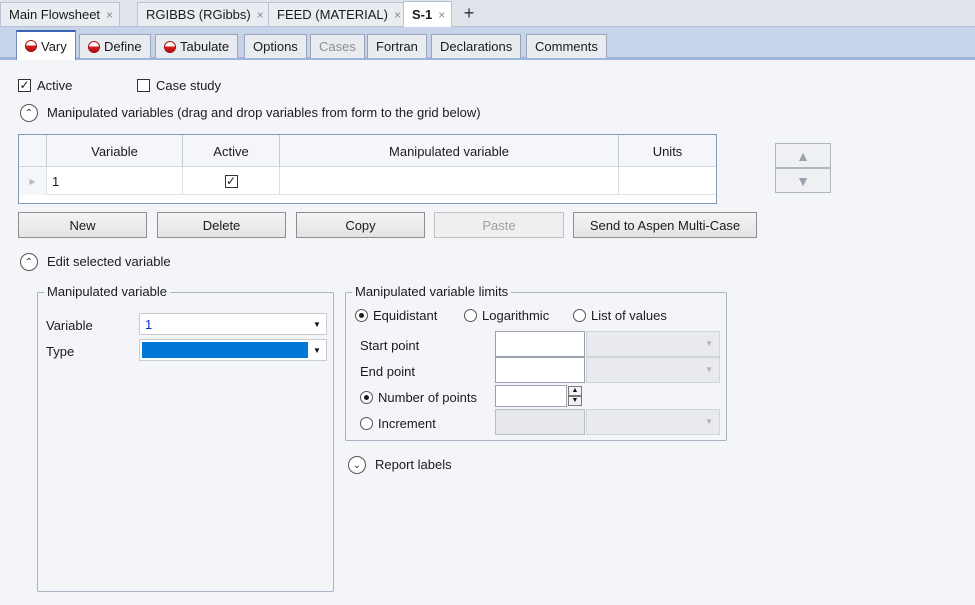  Describe the element at coordinates (469, 13) in the screenshot. I see `add-tab-icon: +` at that location.